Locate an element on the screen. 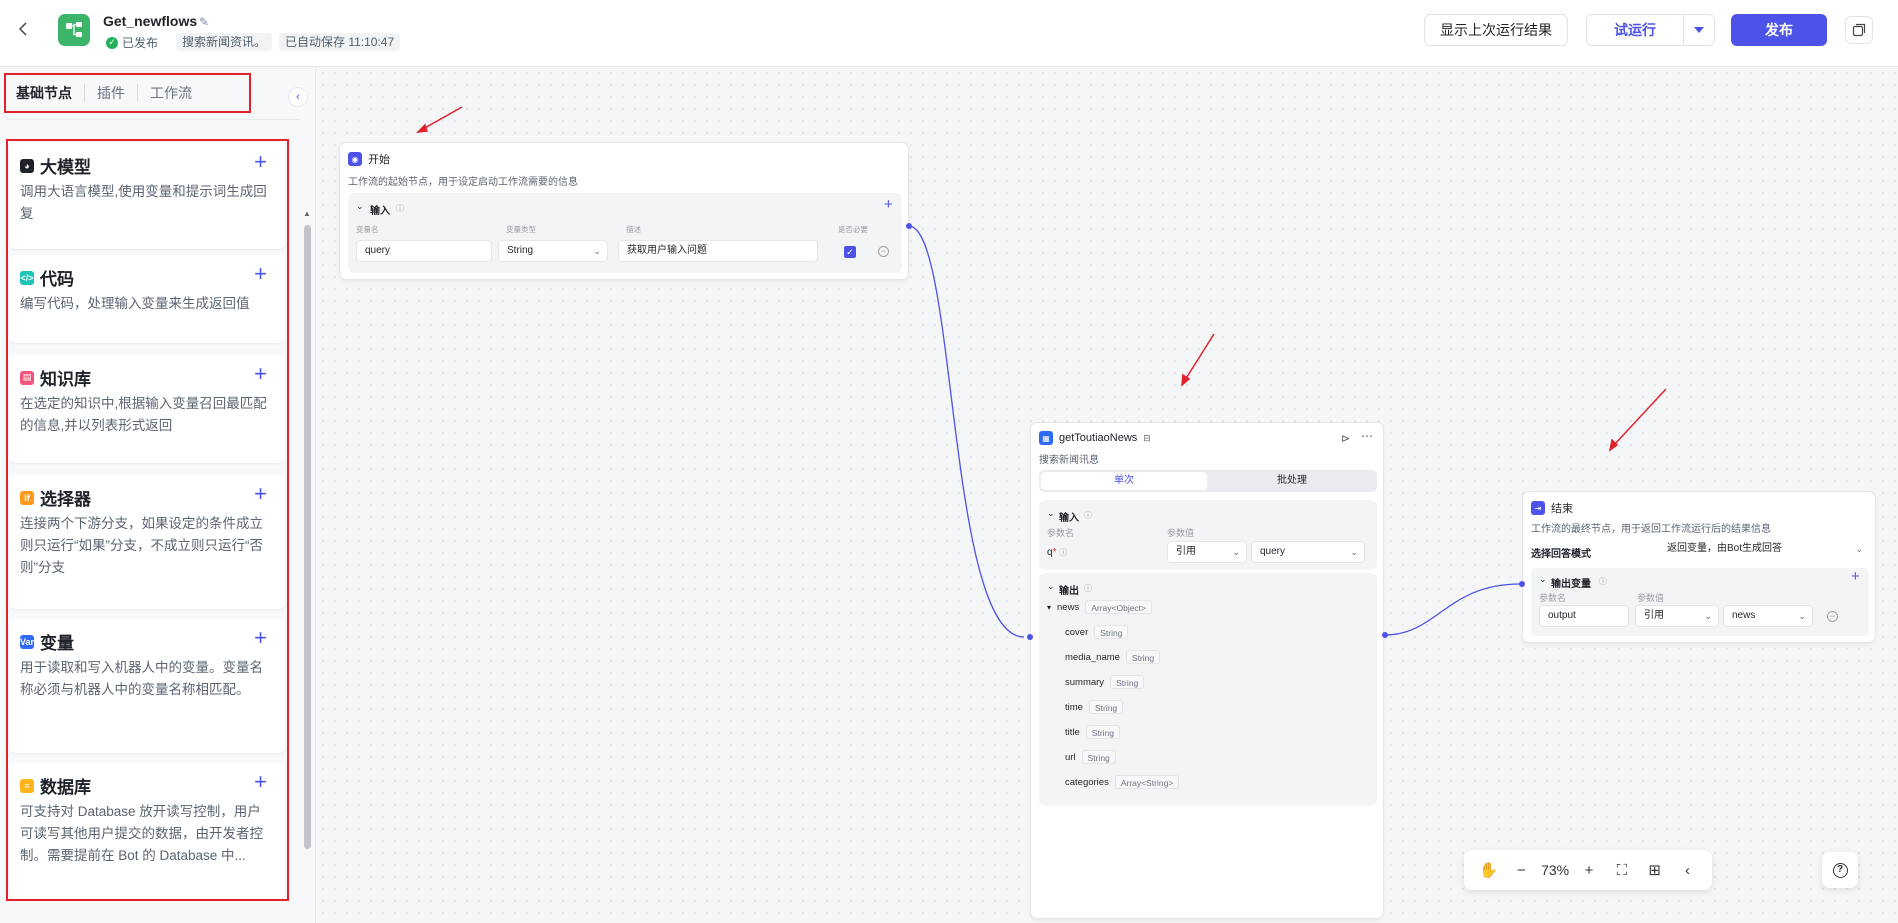 The height and width of the screenshot is (923, 1898). plugin-input-port is located at coordinates (1030, 637).